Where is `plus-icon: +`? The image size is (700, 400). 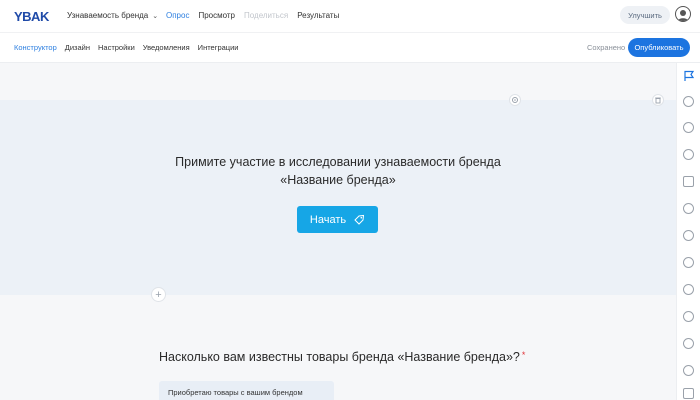
plus-icon: + is located at coordinates (158, 294).